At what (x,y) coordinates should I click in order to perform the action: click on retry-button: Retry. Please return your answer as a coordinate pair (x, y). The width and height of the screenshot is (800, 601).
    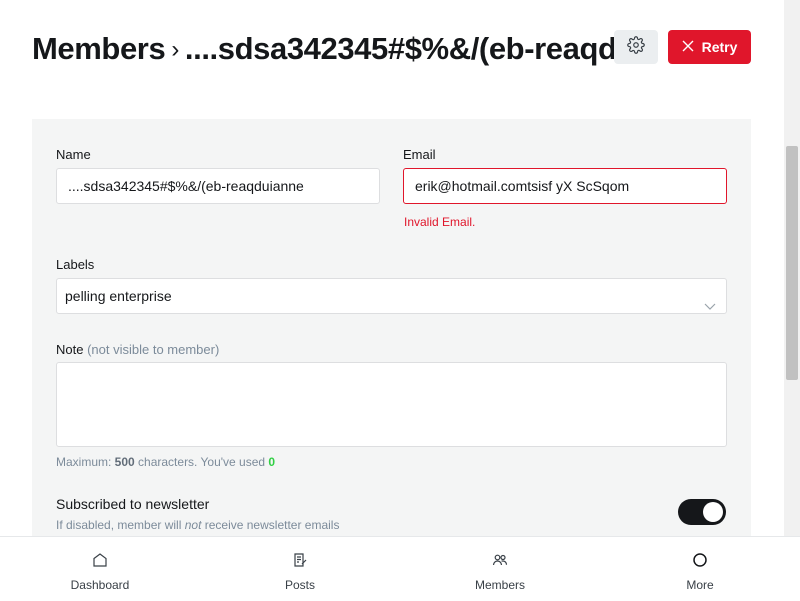
    Looking at the image, I should click on (709, 47).